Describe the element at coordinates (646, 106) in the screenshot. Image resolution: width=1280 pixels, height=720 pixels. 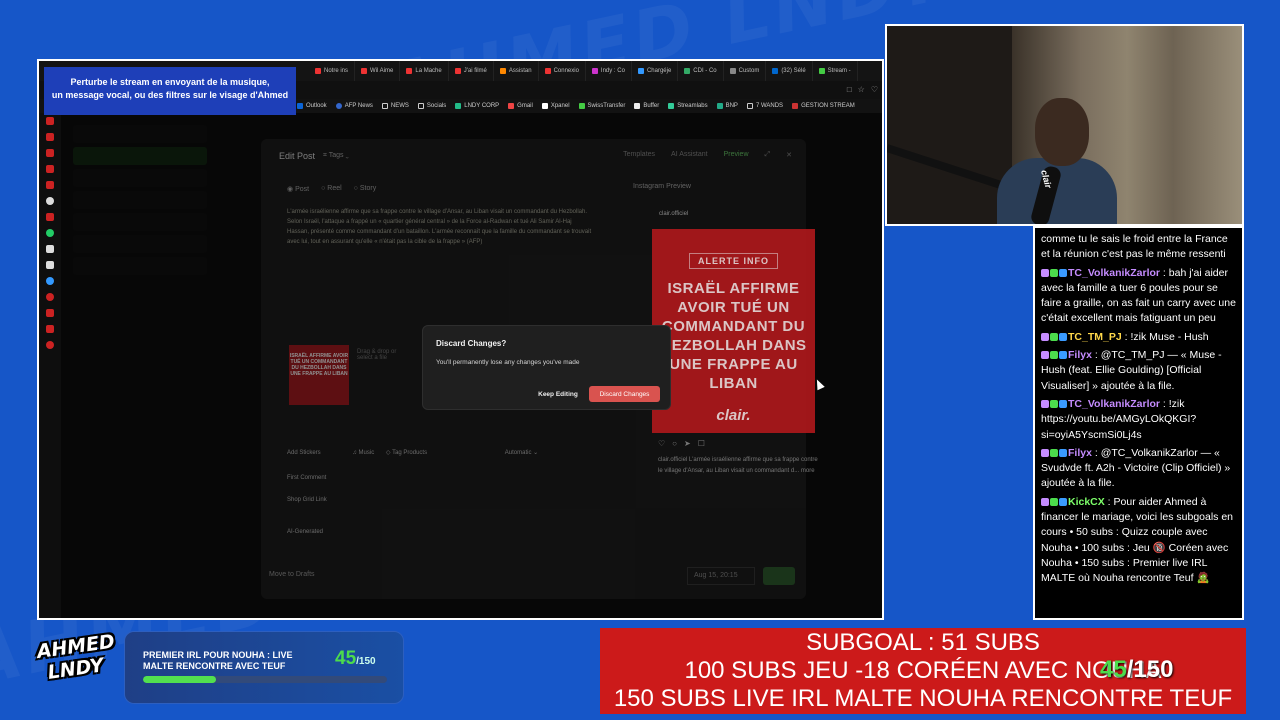
I see `bookmark-item: Buffer` at that location.